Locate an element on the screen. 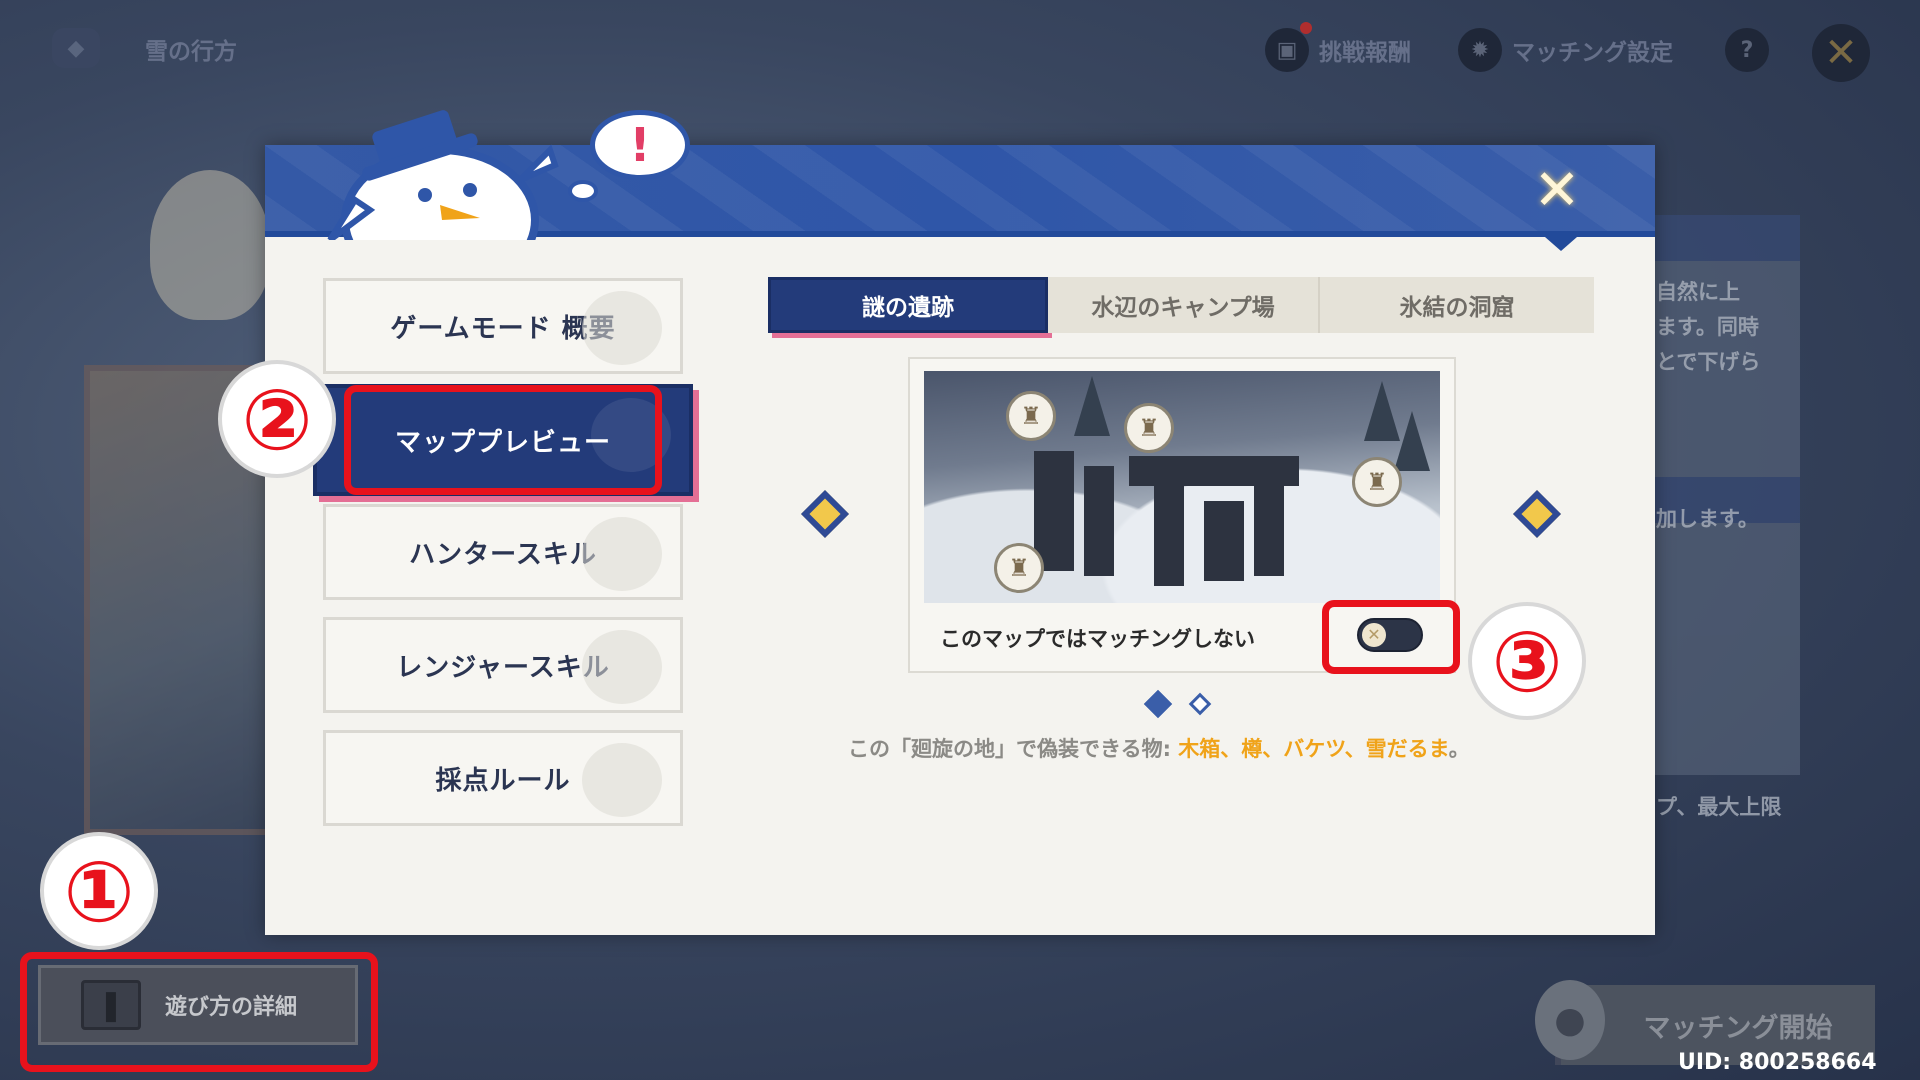 Image resolution: width=1920 pixels, height=1080 pixels. help-icon: ? is located at coordinates (1747, 50).